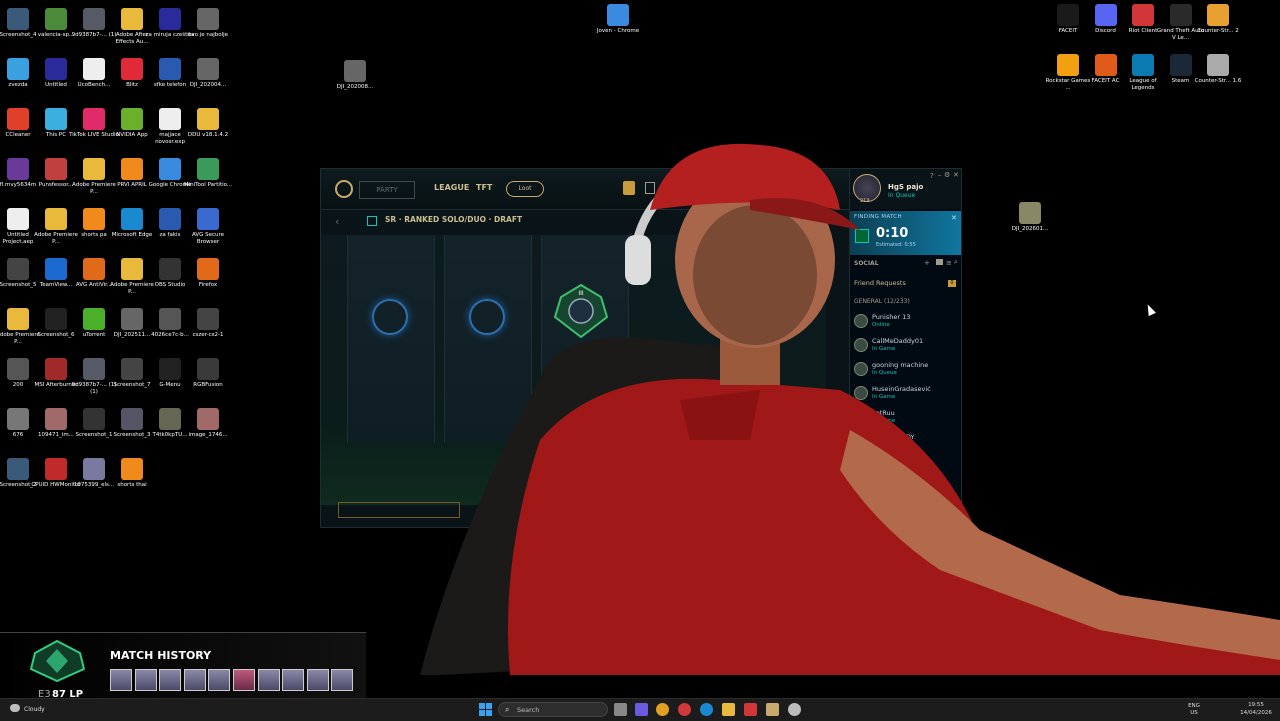 The height and width of the screenshot is (721, 1280). I want to click on desktop-left-icon-5: ovo je najbolje, so click(208, 23).